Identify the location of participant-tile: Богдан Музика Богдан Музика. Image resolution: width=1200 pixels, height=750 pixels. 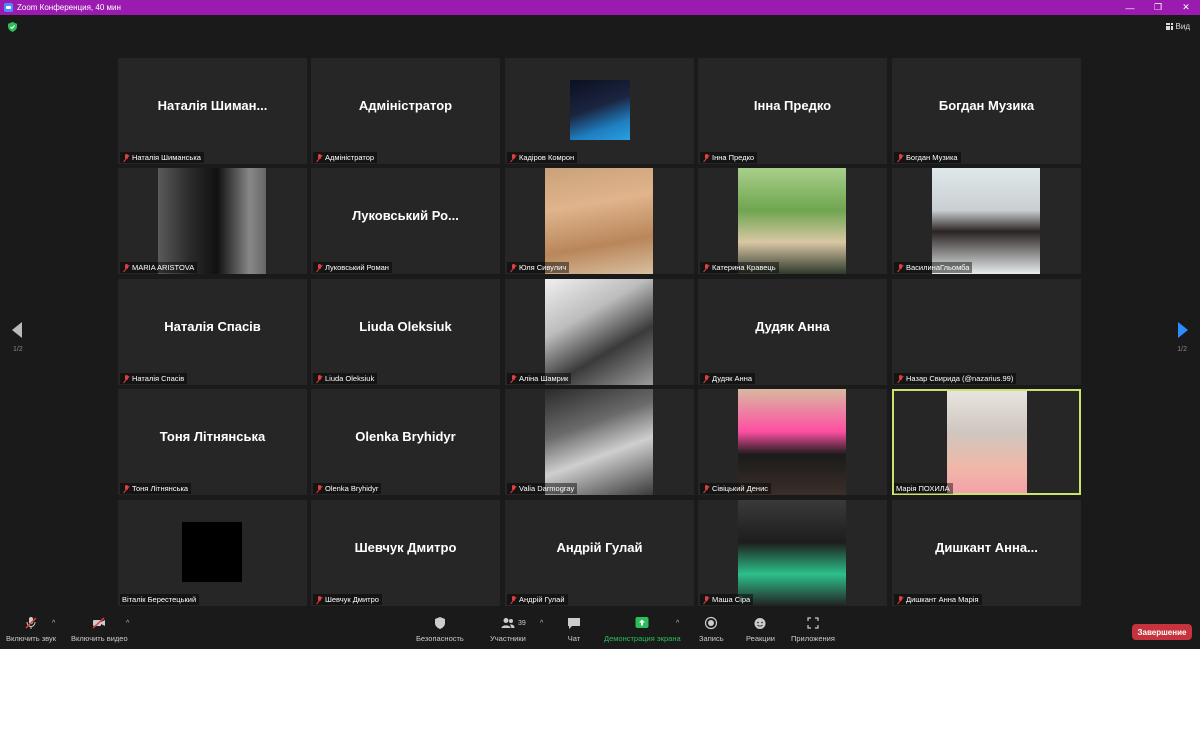
(986, 111).